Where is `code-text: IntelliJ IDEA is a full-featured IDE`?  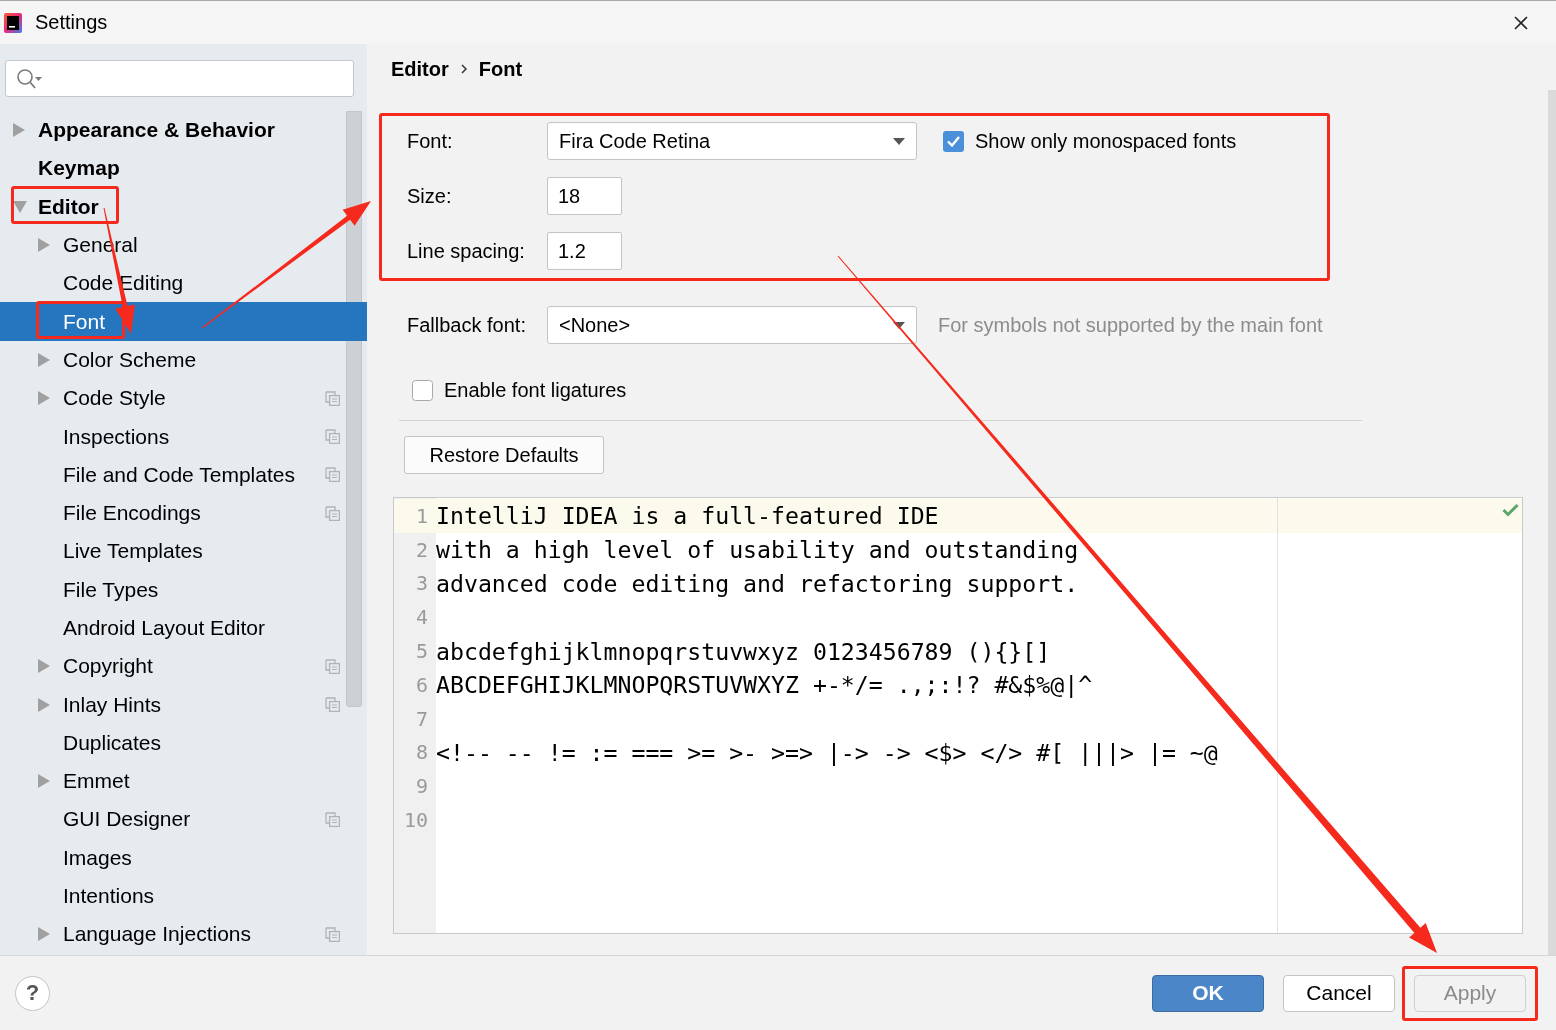 code-text: IntelliJ IDEA is a full-featured IDE is located at coordinates (687, 516).